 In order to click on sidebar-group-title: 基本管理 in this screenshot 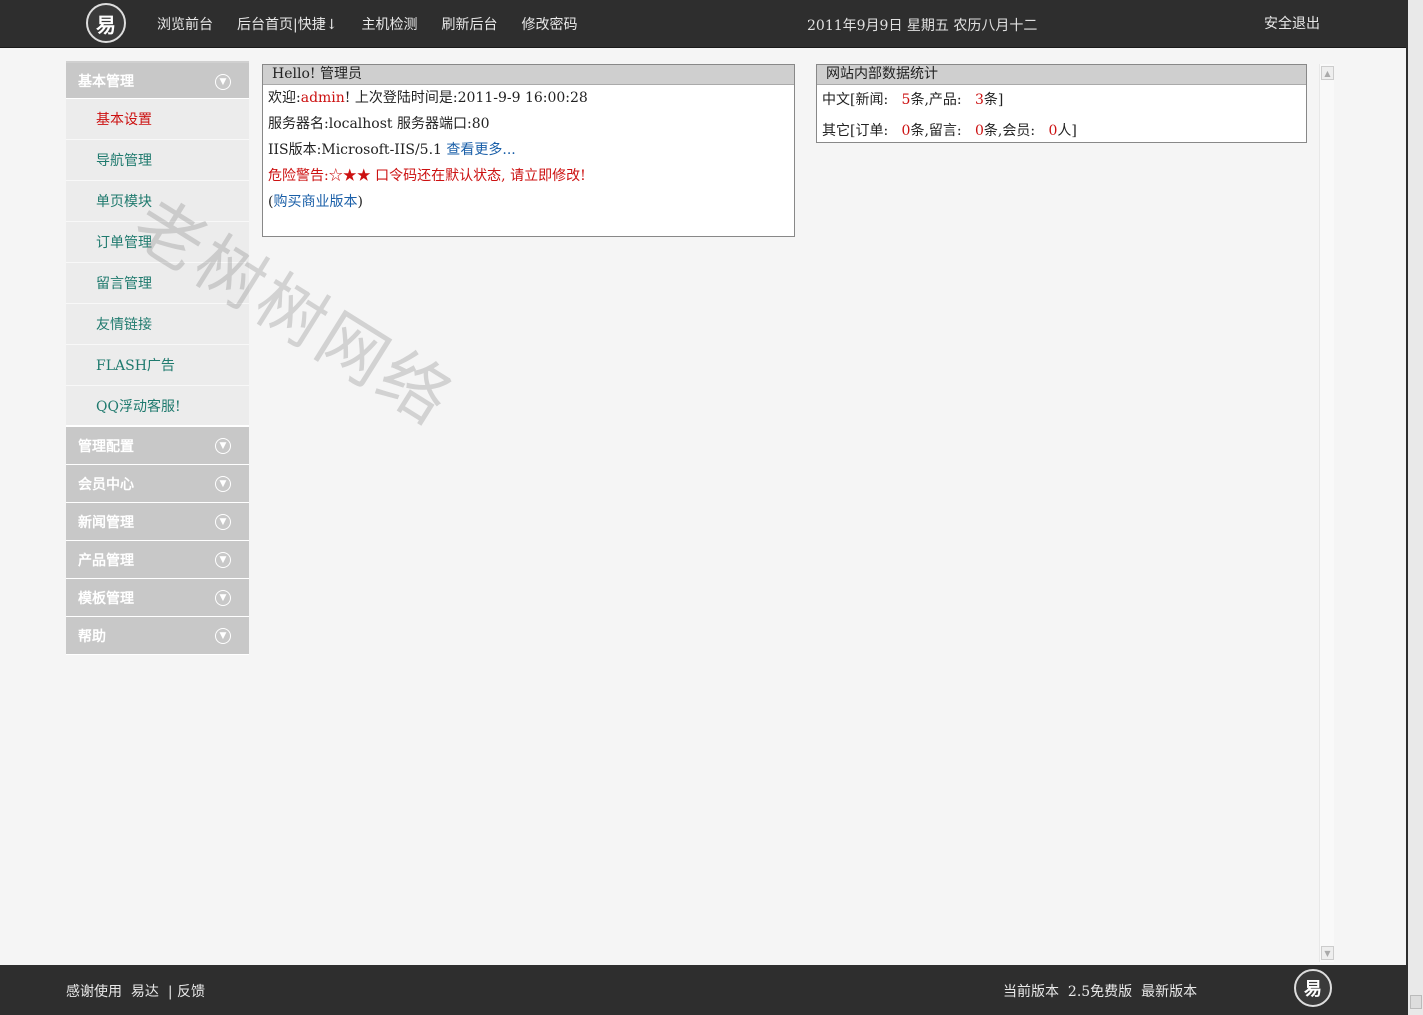, I will do `click(106, 81)`.